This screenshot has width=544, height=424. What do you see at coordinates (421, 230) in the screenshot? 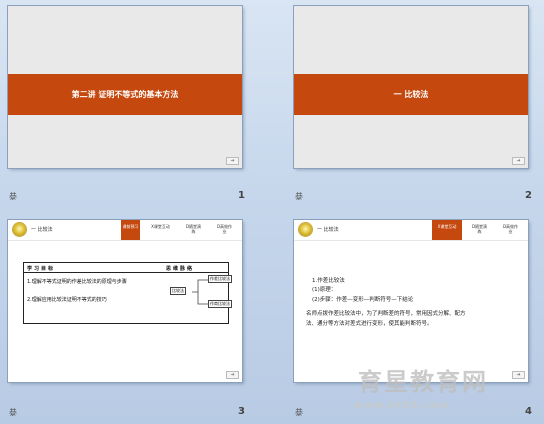
I see `tab-preview` at bounding box center [421, 230].